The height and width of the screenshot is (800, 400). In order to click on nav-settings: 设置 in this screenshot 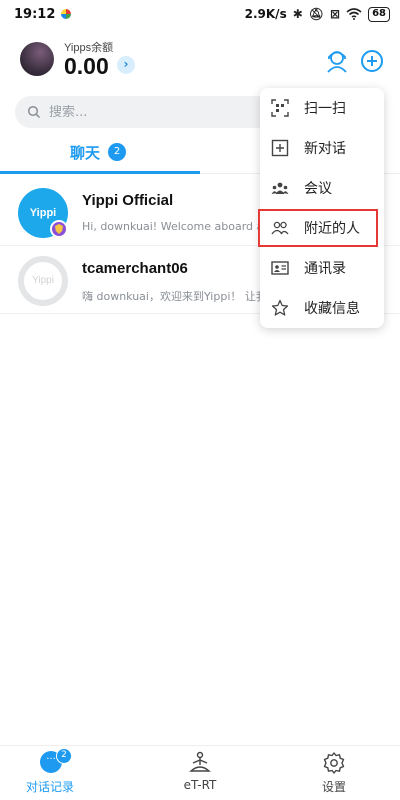, I will do `click(334, 773)`.